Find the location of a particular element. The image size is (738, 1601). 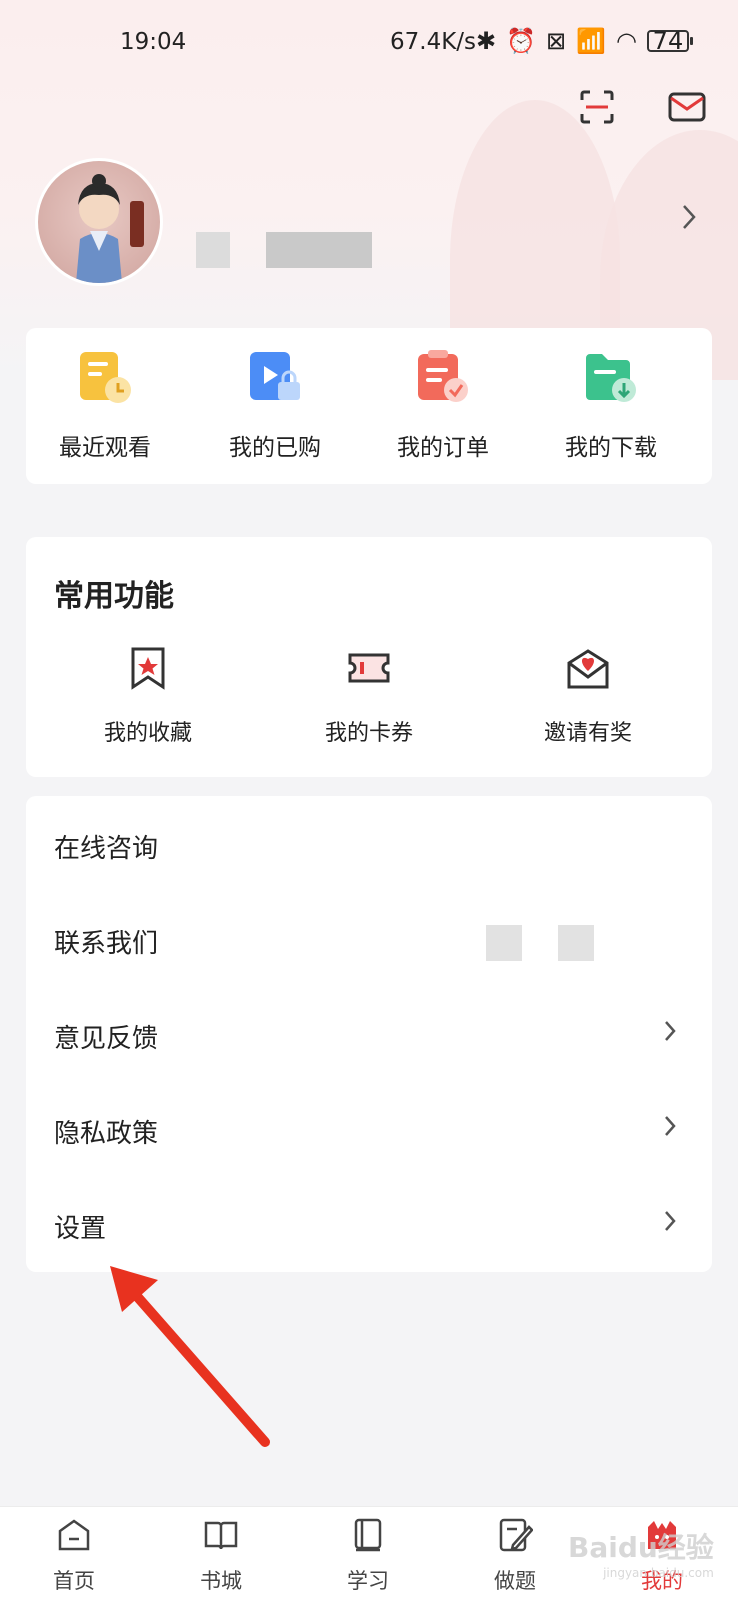

quick-item-label: 我的订单 is located at coordinates (443, 448).